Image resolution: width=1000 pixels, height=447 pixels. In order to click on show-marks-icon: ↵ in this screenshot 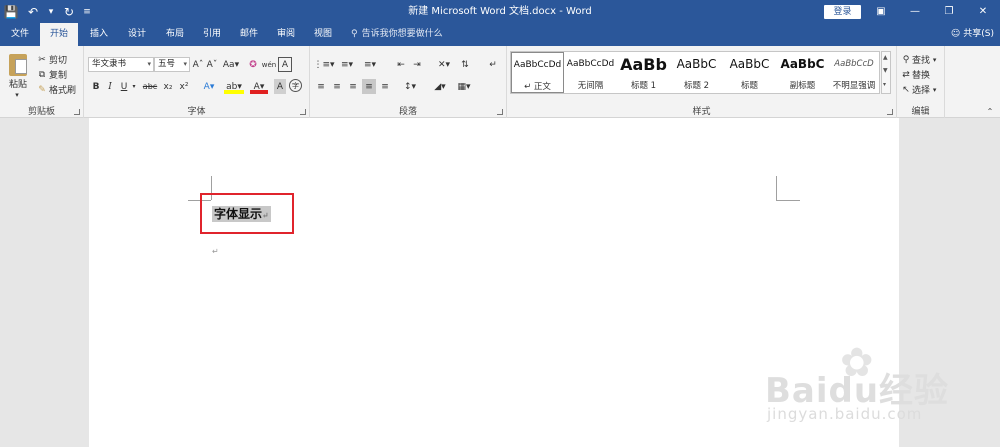, I will do `click(493, 64)`.